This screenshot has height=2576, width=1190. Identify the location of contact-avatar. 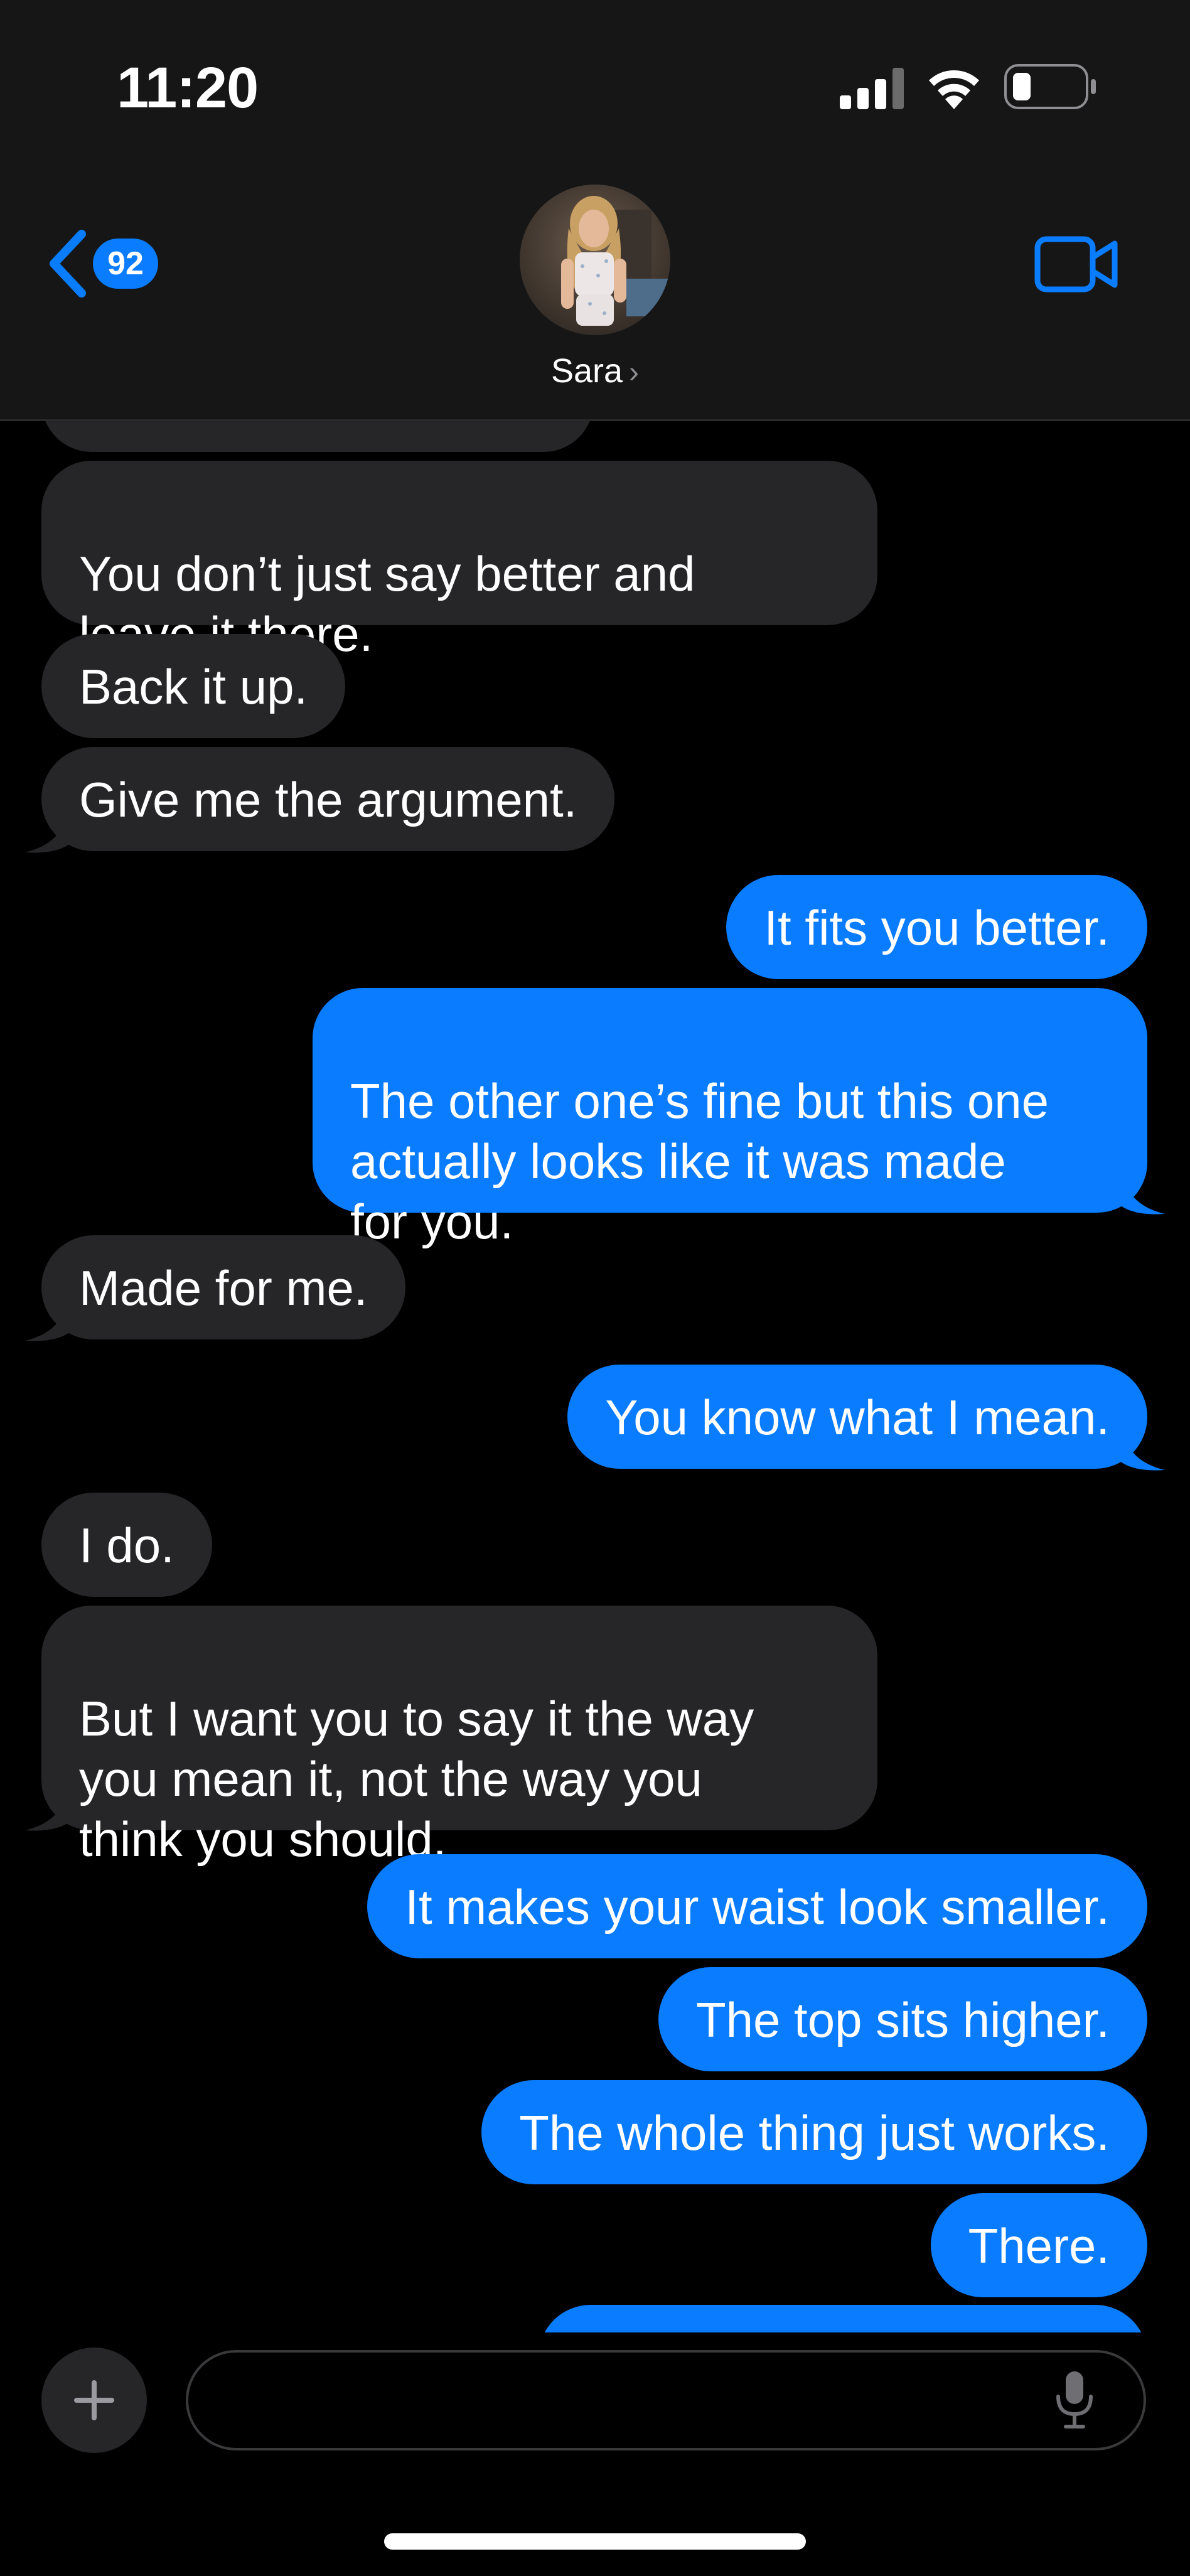
(595, 260).